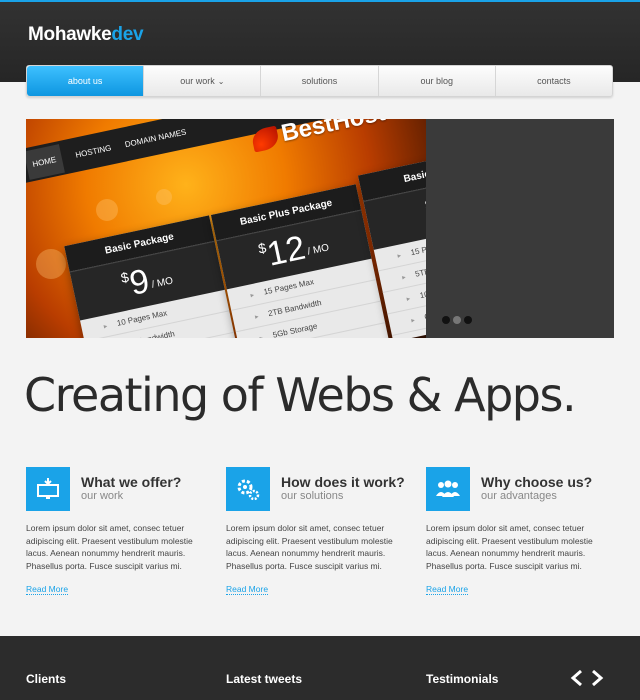  I want to click on feature-subtitle: our solutions, so click(312, 496).